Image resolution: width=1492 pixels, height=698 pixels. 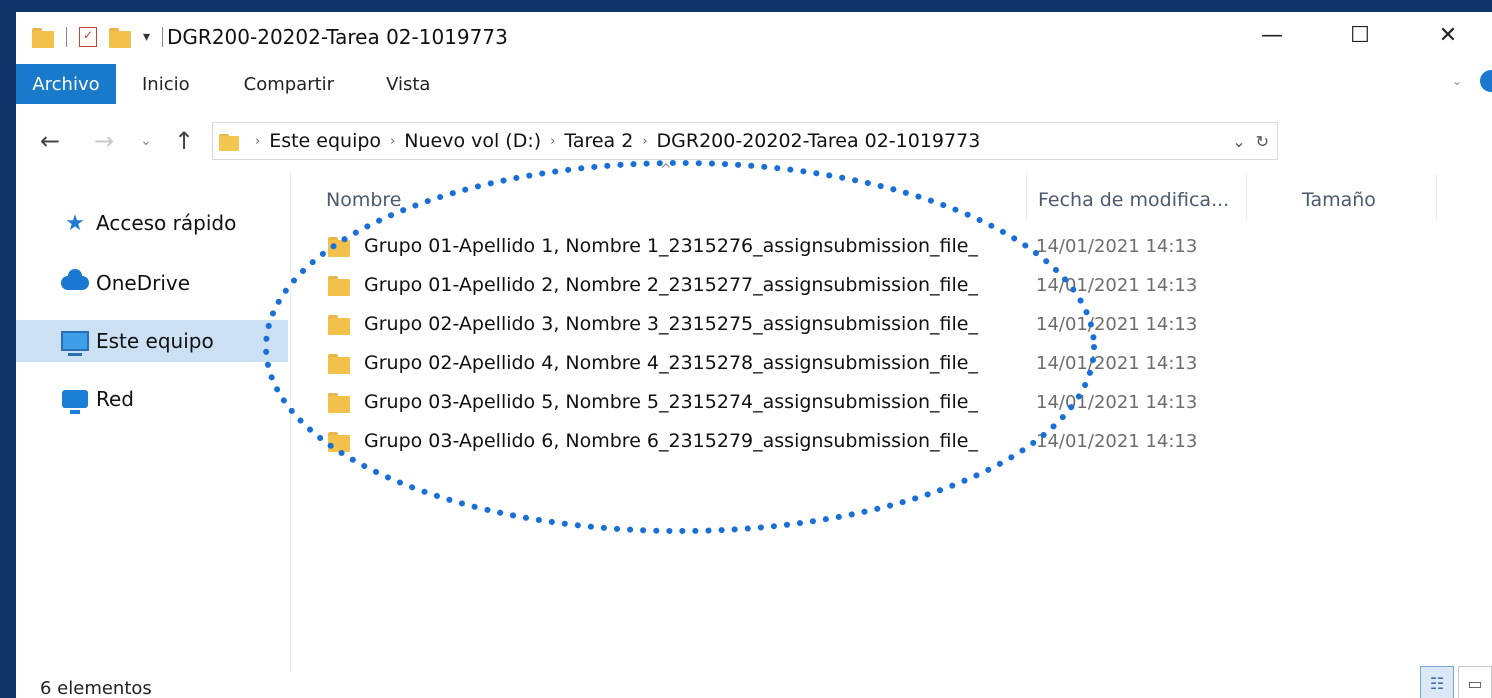 I want to click on refresh-icon: ↻, so click(x=1262, y=141).